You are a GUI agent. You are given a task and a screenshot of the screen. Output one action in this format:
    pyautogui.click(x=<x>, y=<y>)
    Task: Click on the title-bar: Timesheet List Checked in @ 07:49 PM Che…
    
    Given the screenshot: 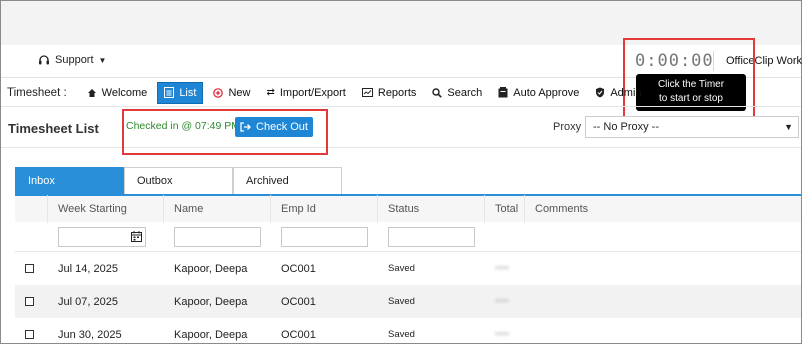 What is the action you would take?
    pyautogui.click(x=401, y=128)
    